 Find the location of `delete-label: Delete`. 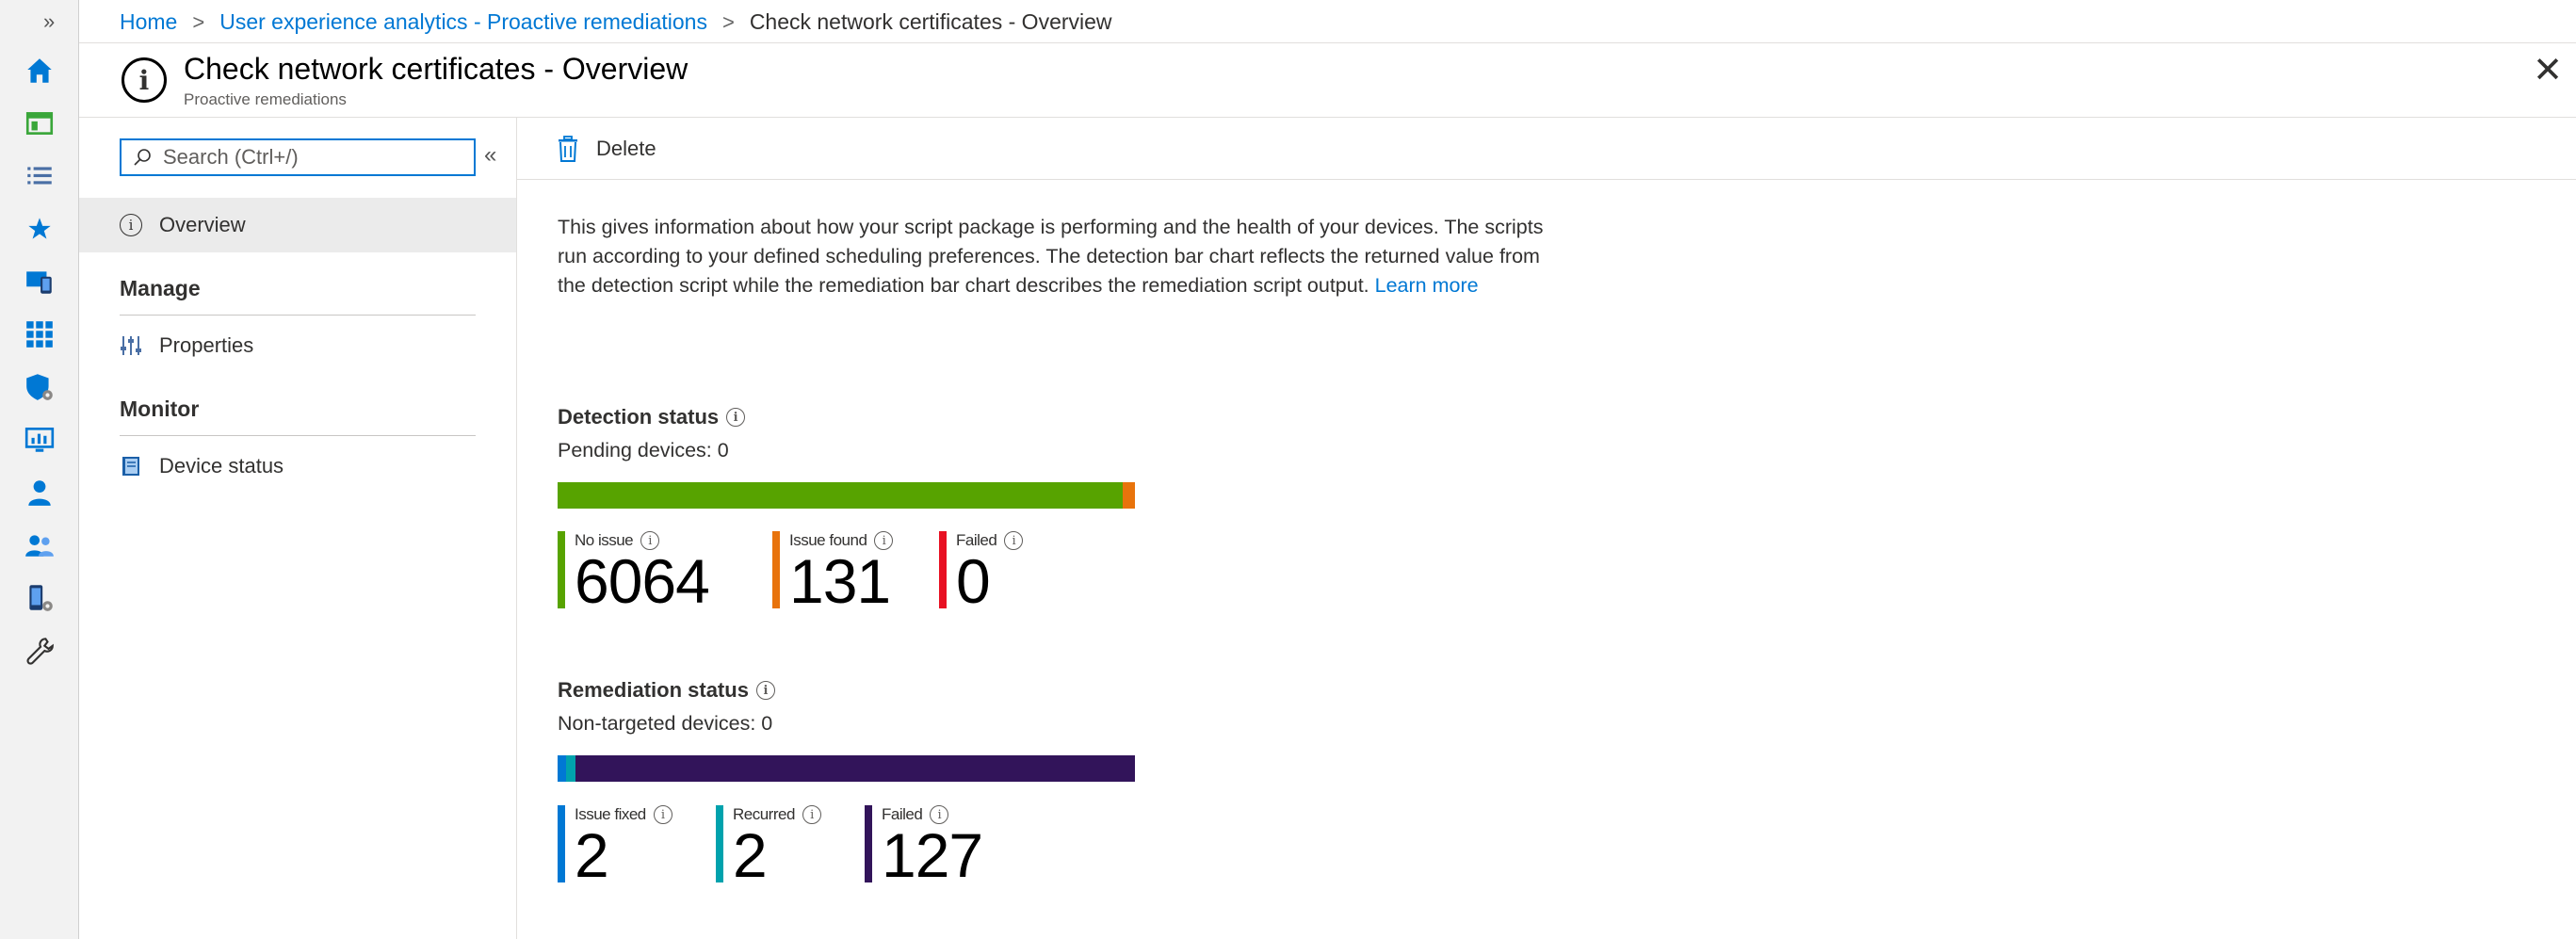

delete-label: Delete is located at coordinates (626, 148).